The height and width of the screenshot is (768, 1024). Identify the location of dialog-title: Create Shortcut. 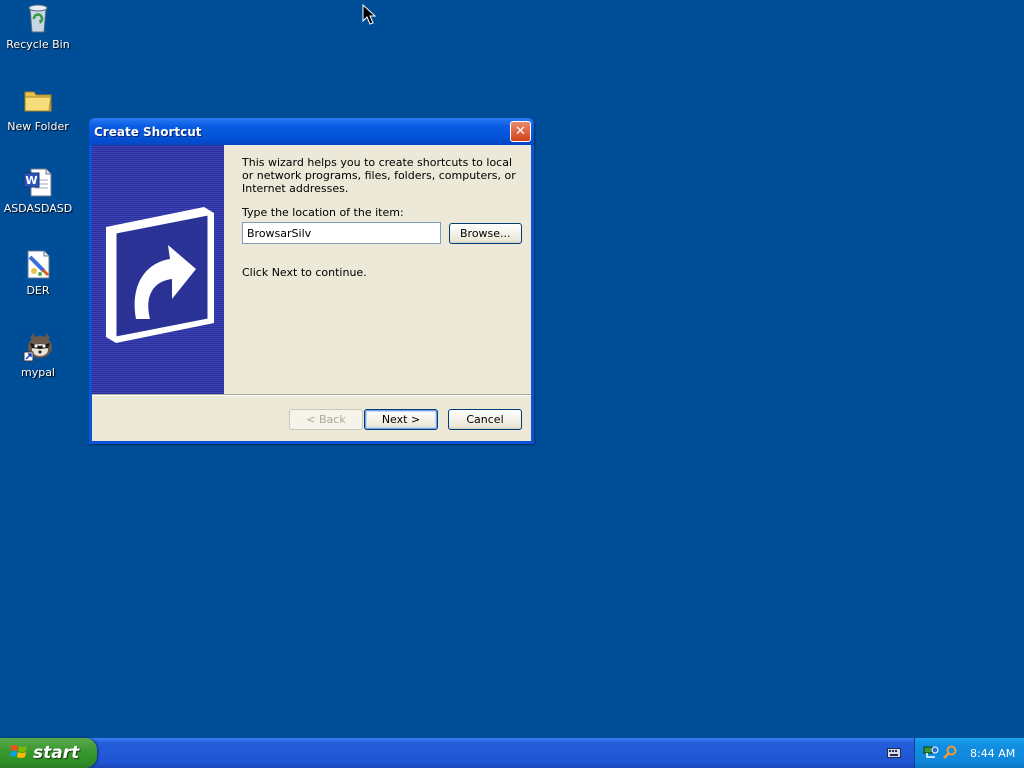
(148, 131).